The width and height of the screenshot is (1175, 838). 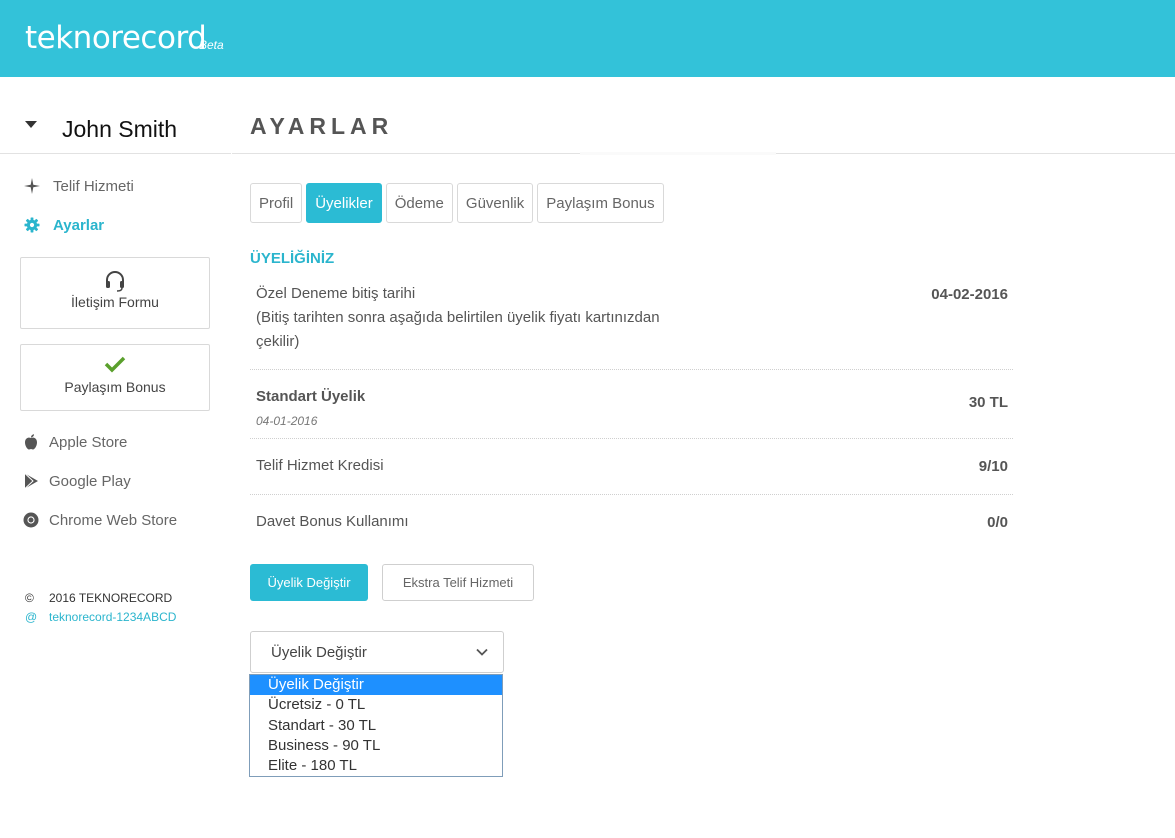 I want to click on at-symbol: @, so click(x=31, y=617).